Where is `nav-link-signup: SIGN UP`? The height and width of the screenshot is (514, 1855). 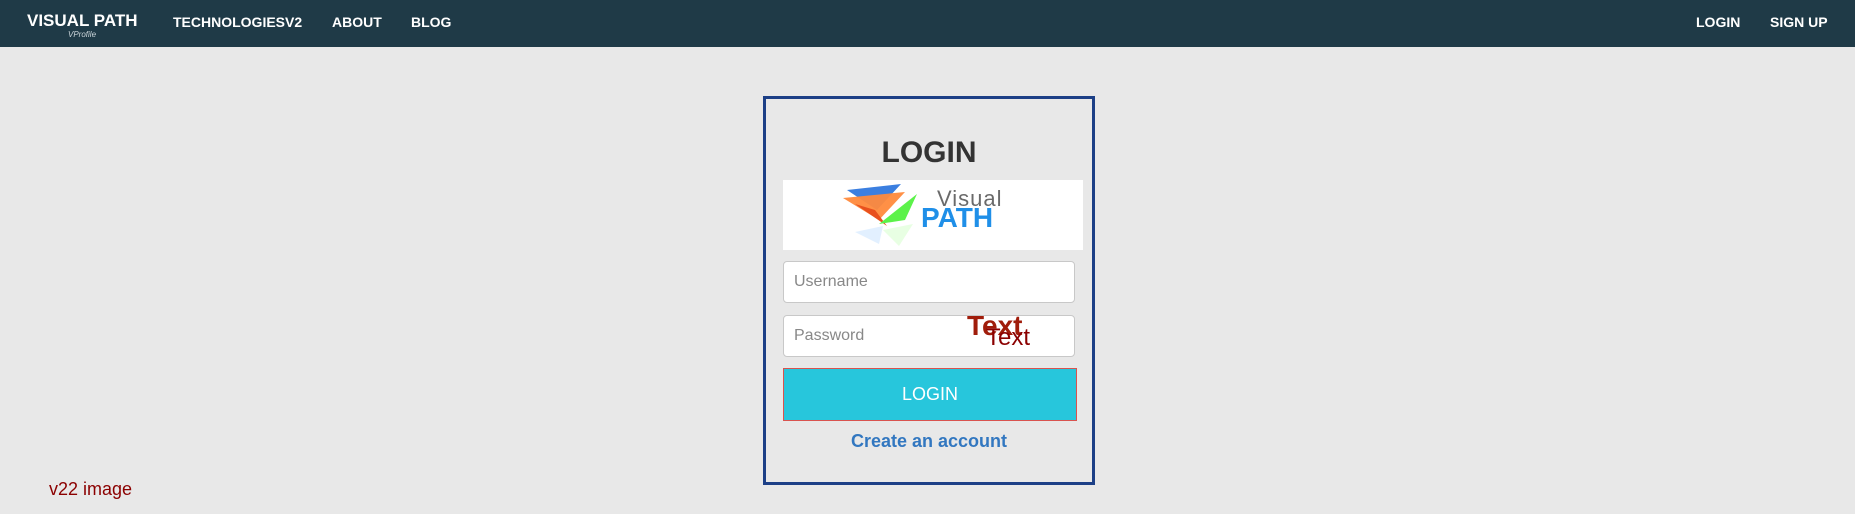
nav-link-signup: SIGN UP is located at coordinates (1799, 22).